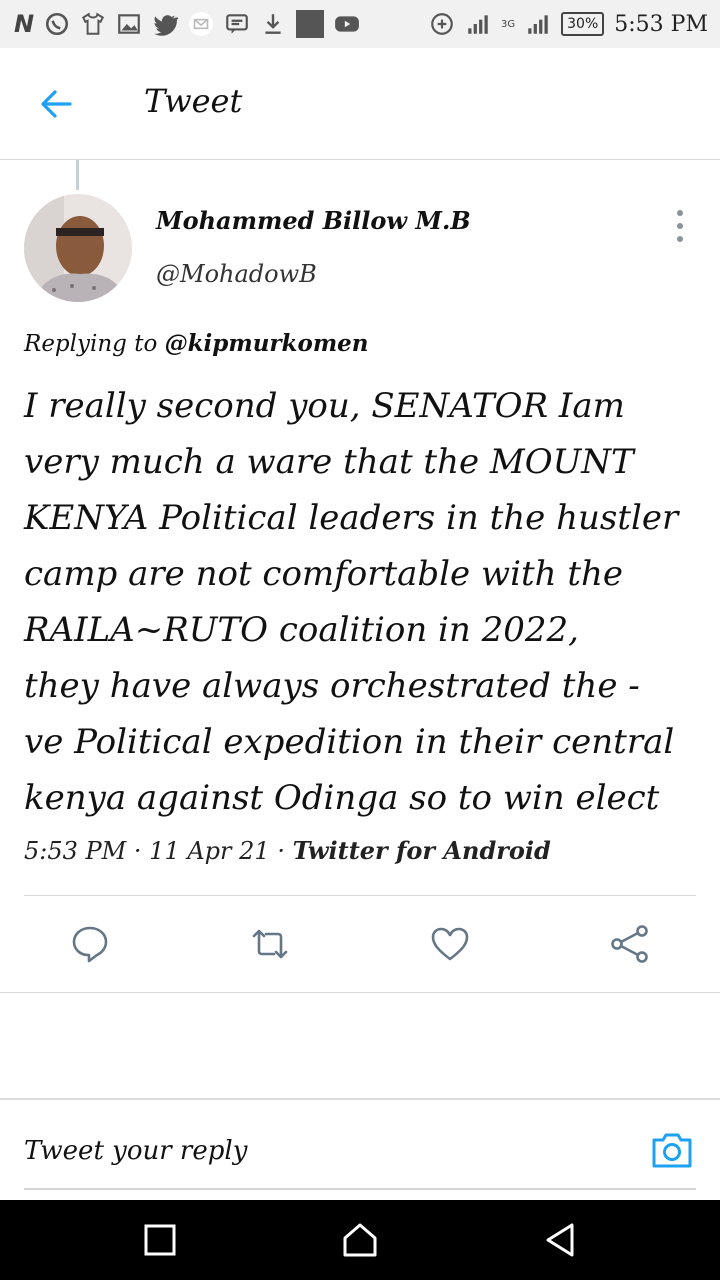 Image resolution: width=720 pixels, height=1280 pixels. What do you see at coordinates (661, 24) in the screenshot?
I see `status-time: 5:53 PM` at bounding box center [661, 24].